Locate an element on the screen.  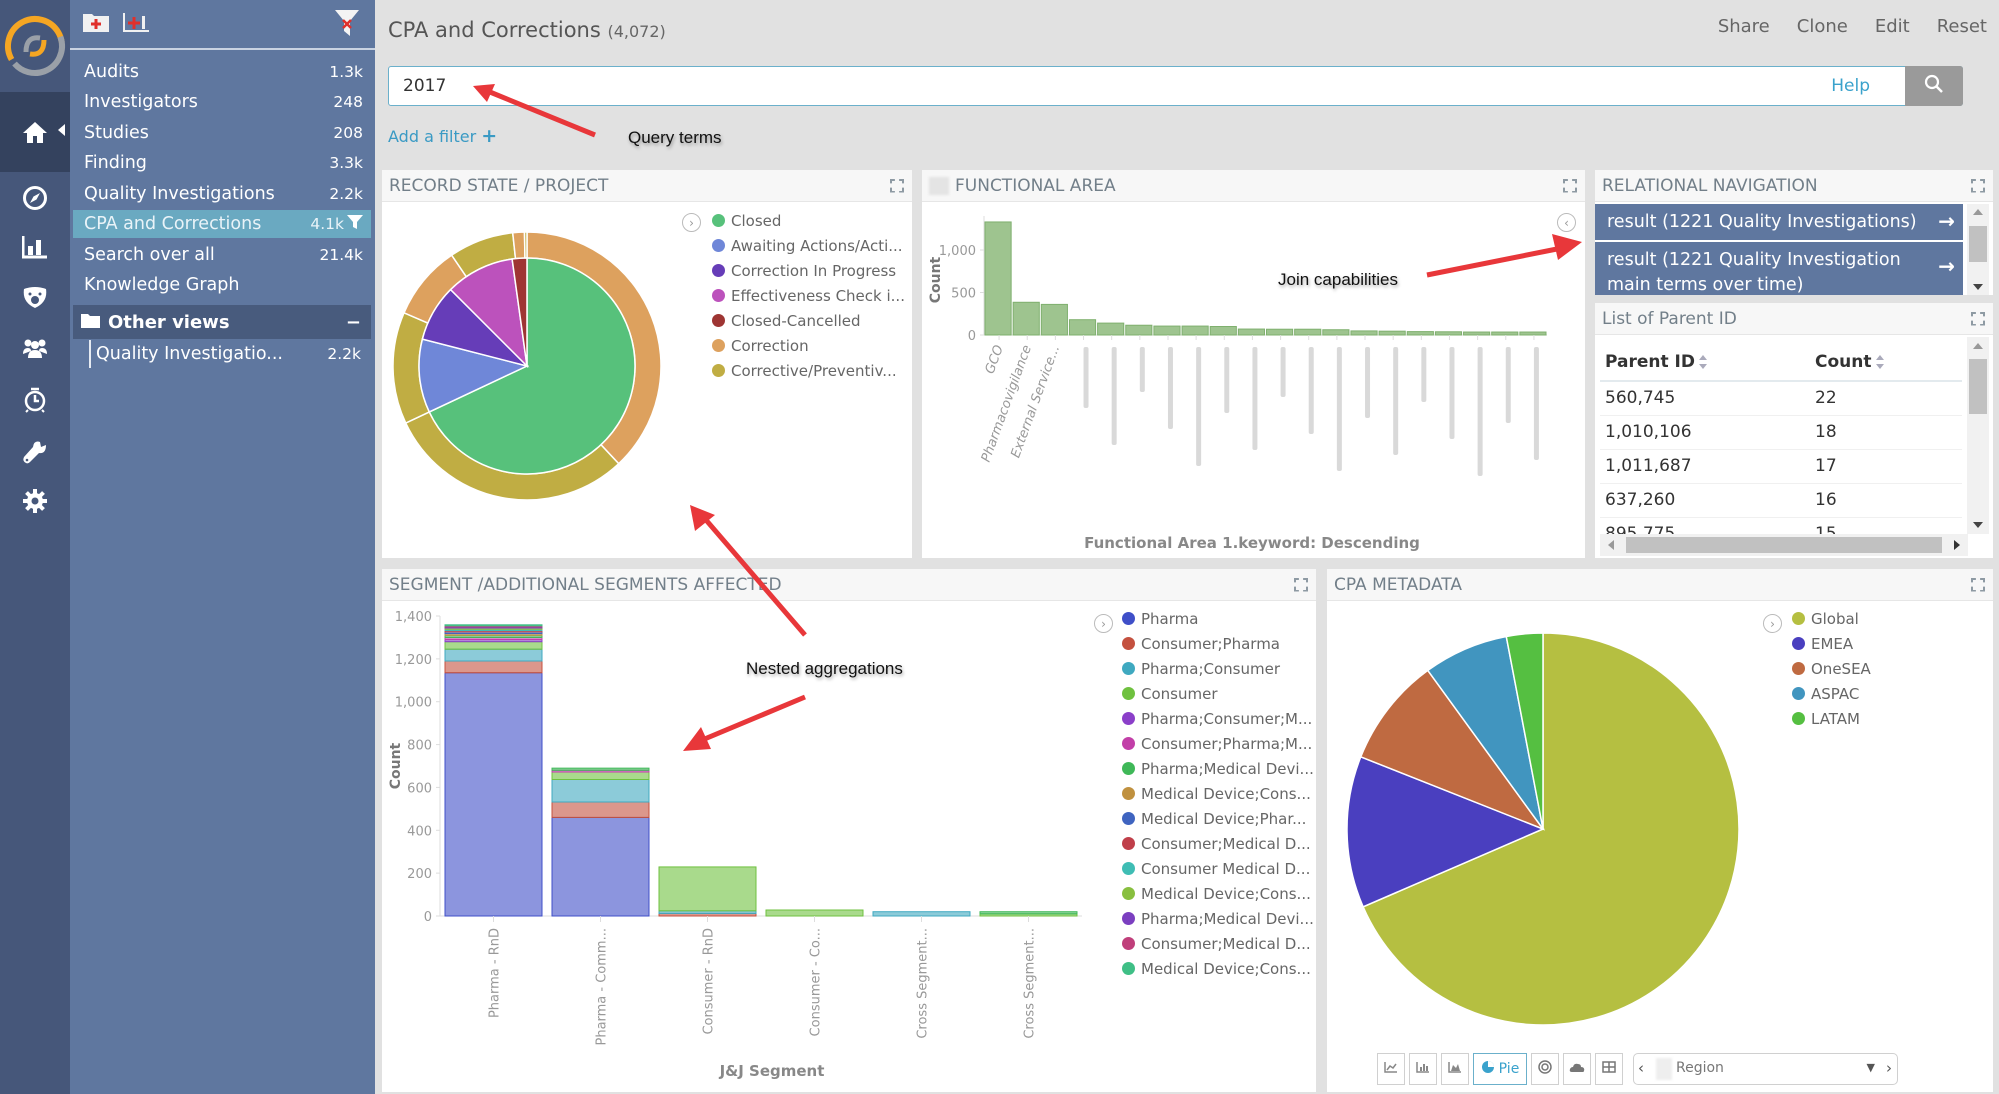
reset-button: Reset is located at coordinates (1962, 26).